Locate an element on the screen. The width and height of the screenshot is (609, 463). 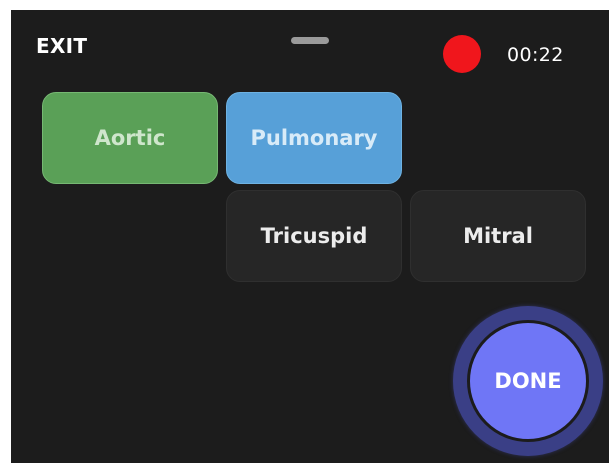
done-label: DONE is located at coordinates (528, 381).